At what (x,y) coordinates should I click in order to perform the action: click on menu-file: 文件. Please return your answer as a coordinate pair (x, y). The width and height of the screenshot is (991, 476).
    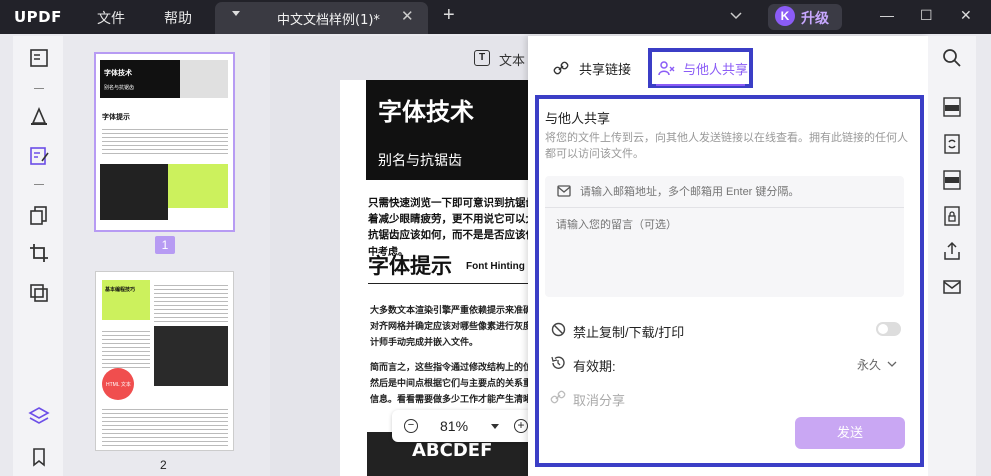
    Looking at the image, I should click on (111, 18).